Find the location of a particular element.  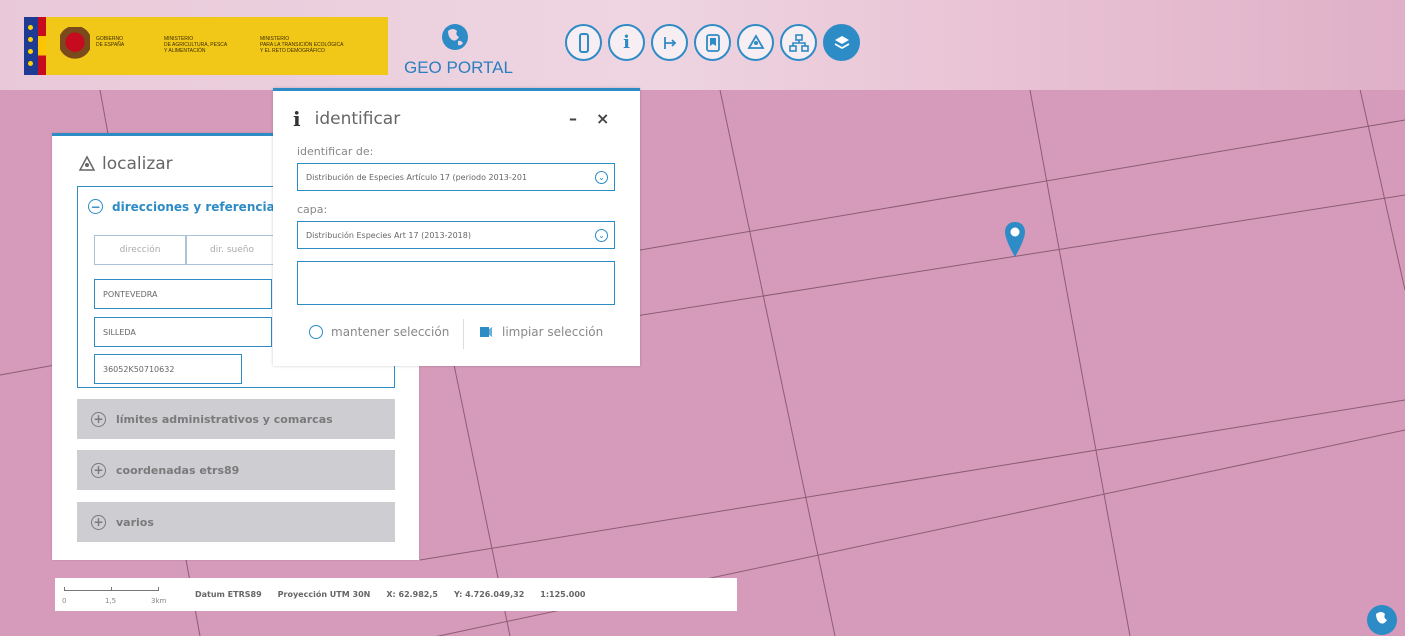

globe-logo-icon is located at coordinates (455, 37).